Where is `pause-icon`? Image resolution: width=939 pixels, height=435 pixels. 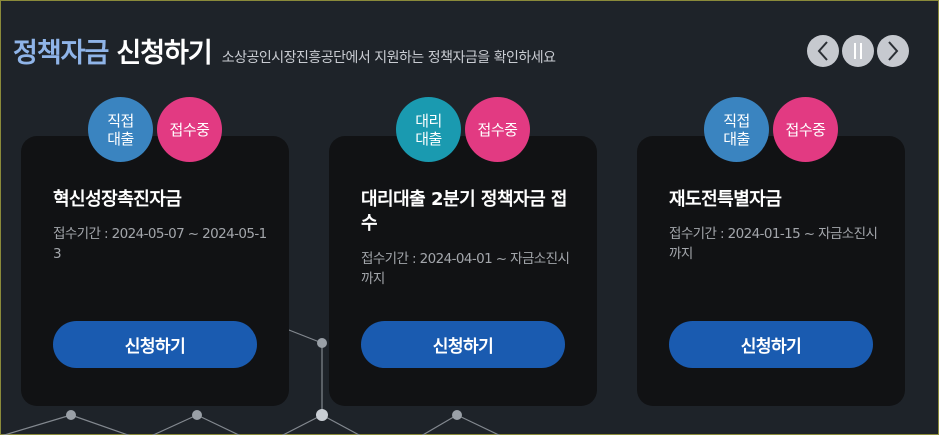
pause-icon is located at coordinates (858, 51).